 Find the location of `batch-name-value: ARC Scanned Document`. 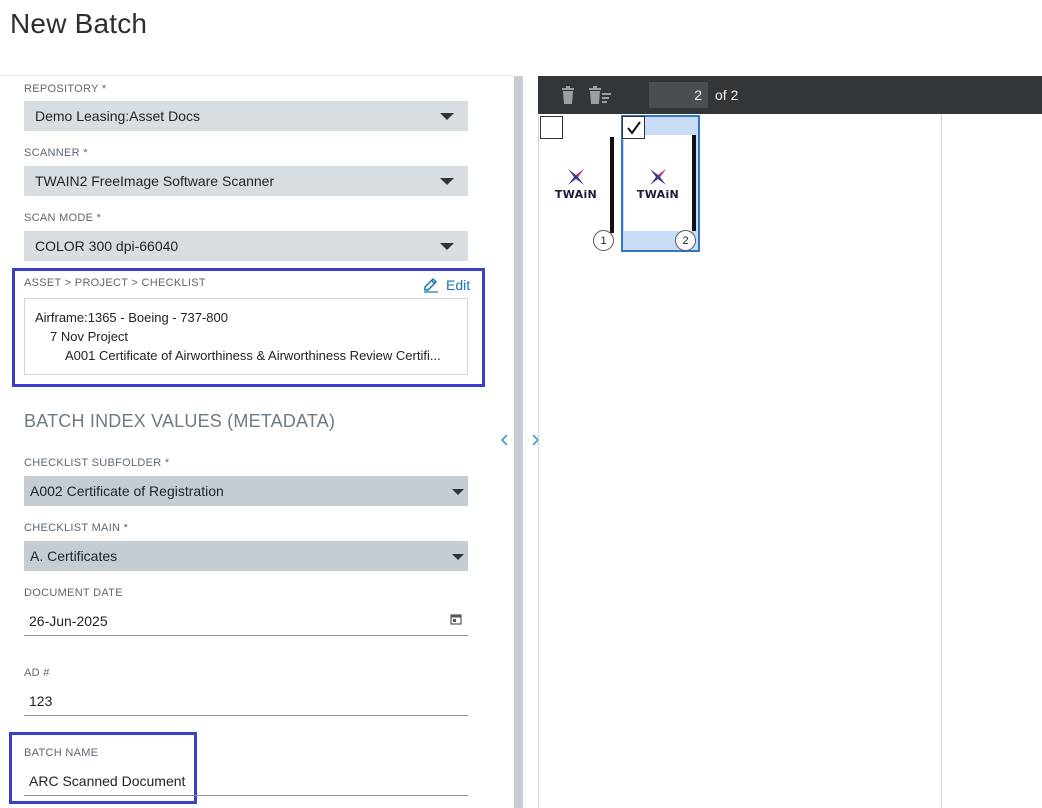

batch-name-value: ARC Scanned Document is located at coordinates (107, 780).